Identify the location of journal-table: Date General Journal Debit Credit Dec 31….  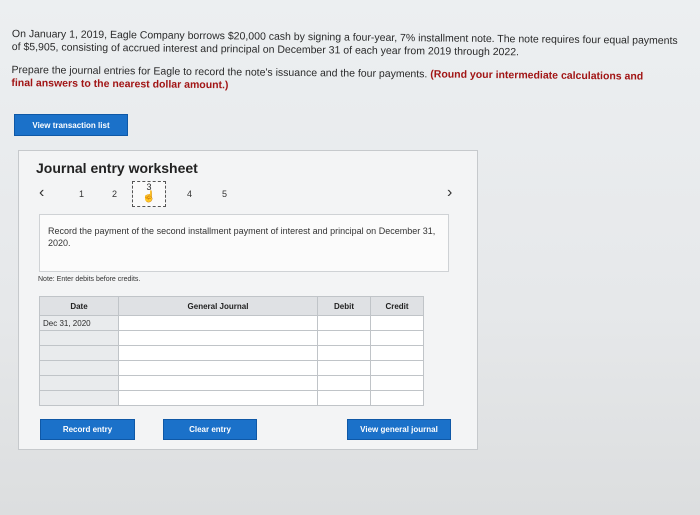
(231, 351).